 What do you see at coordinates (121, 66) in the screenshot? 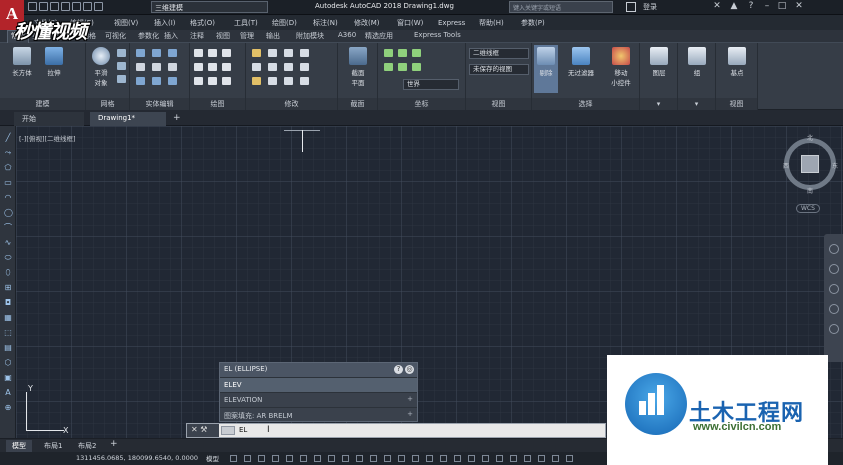
I see `mesh-tool-icon` at bounding box center [121, 66].